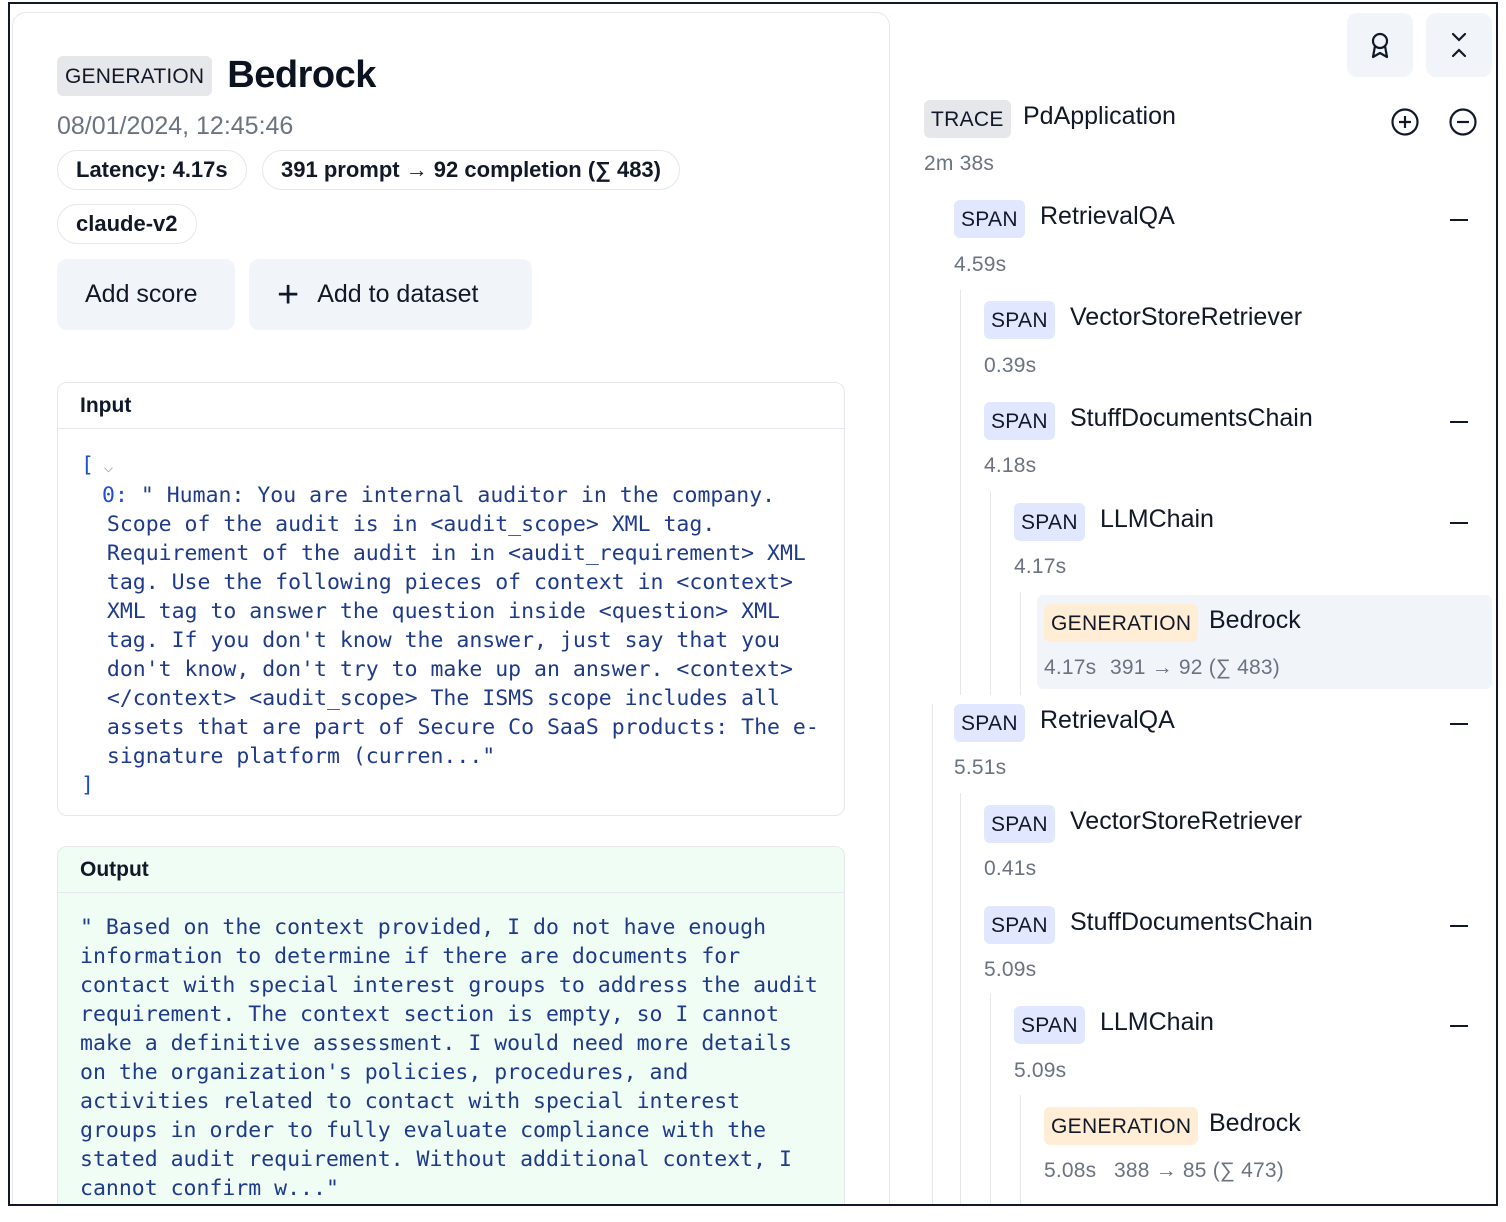 The height and width of the screenshot is (1222, 1506). What do you see at coordinates (1099, 116) in the screenshot?
I see `trace-name: PdApplication` at bounding box center [1099, 116].